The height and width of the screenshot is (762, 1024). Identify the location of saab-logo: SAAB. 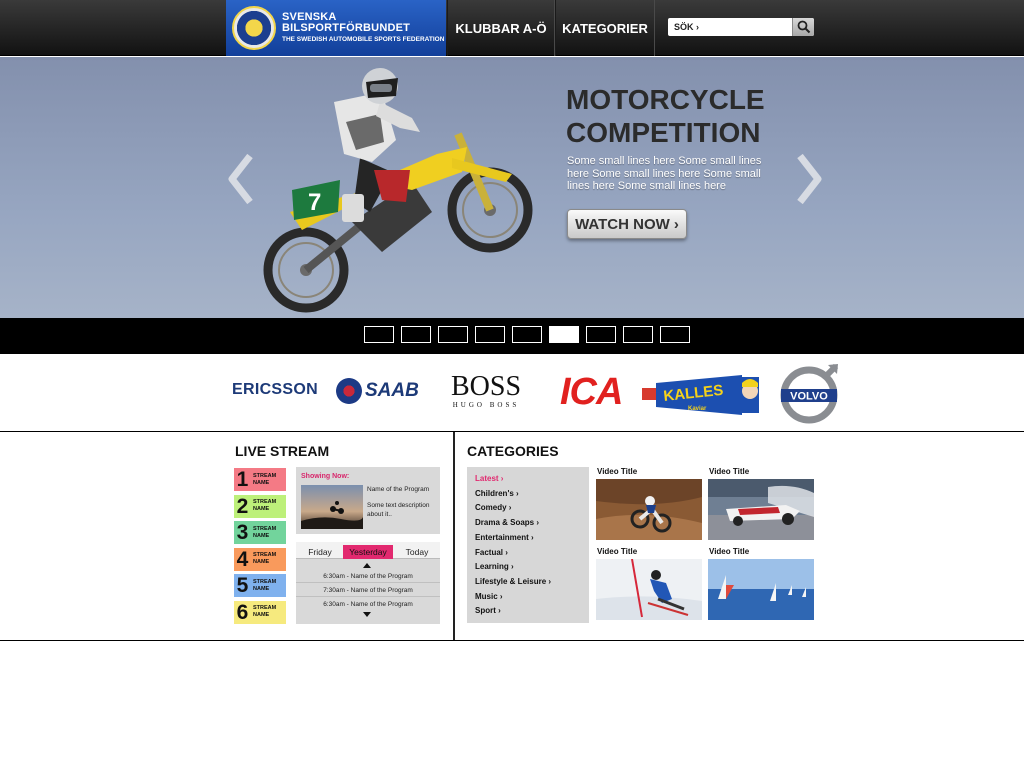
(377, 391).